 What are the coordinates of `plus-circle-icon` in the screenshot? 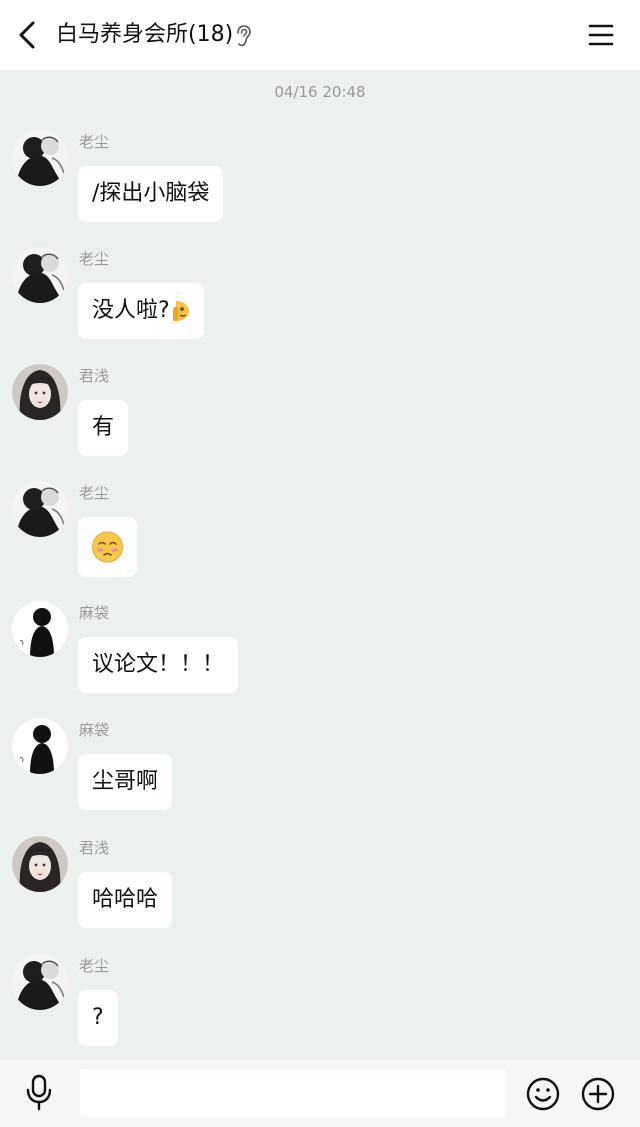 It's located at (598, 1094).